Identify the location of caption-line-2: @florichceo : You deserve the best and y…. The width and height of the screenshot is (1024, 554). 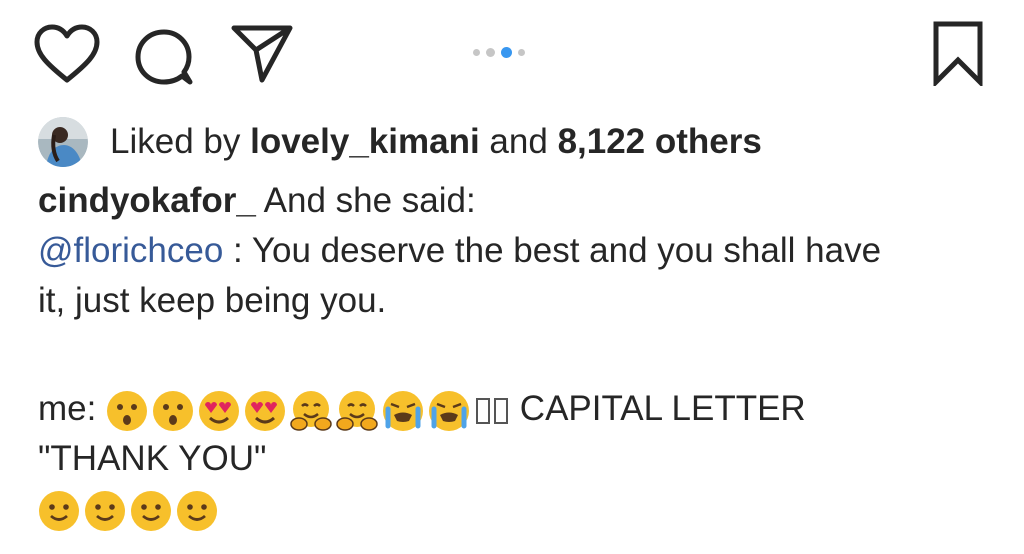
(518, 251).